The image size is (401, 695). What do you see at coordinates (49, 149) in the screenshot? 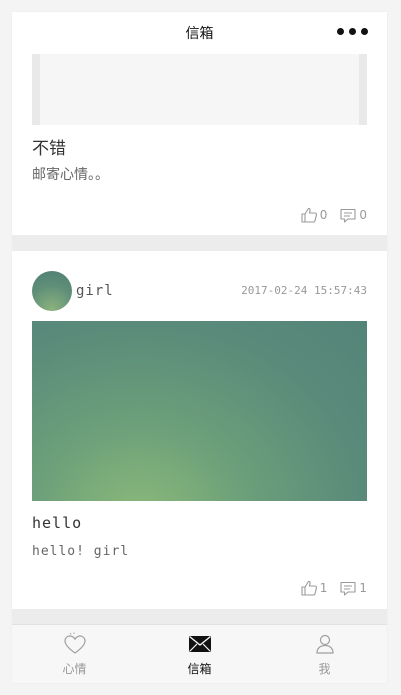
I see `post-title: 不错` at bounding box center [49, 149].